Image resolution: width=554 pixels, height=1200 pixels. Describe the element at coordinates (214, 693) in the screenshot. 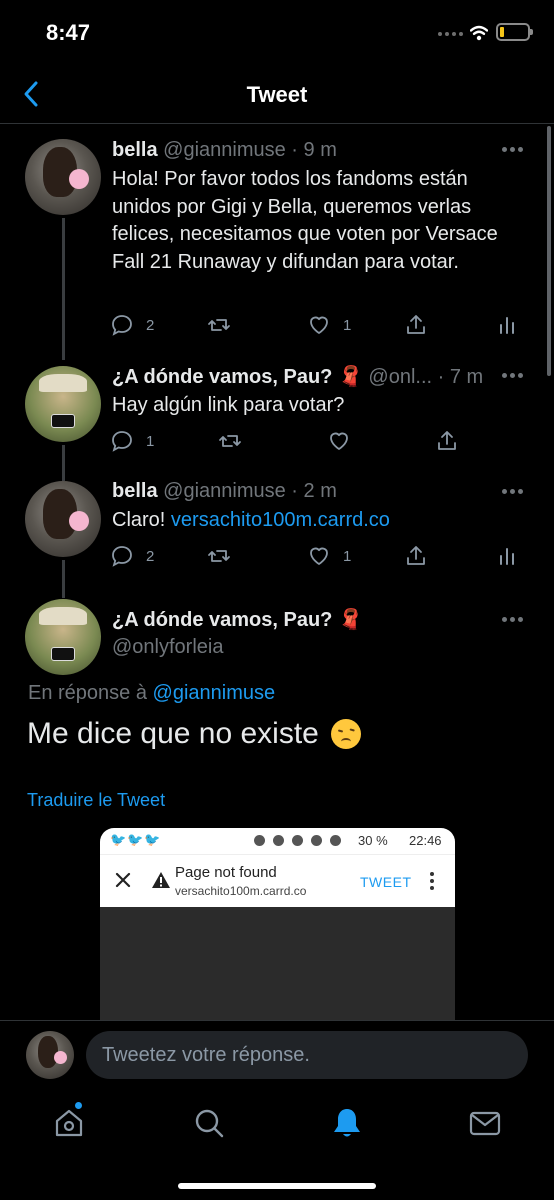

I see `replying-handle: @giannimuse` at that location.